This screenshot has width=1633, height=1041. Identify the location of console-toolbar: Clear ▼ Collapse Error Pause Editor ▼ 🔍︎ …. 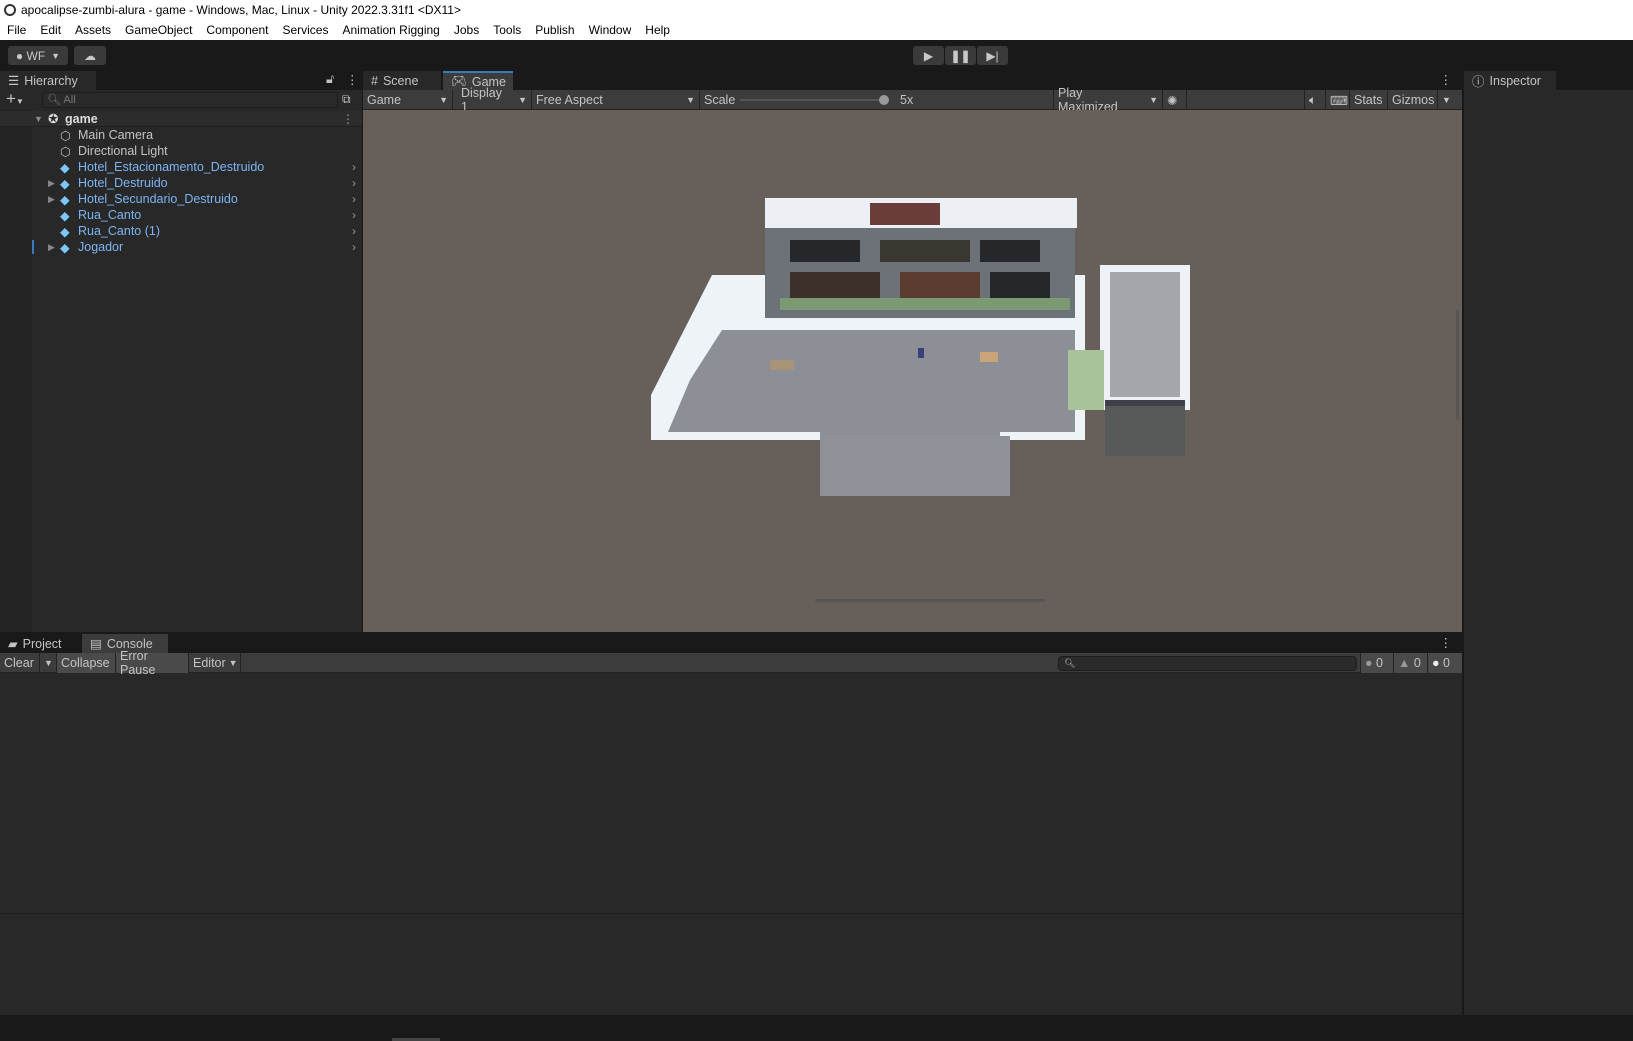
(731, 663).